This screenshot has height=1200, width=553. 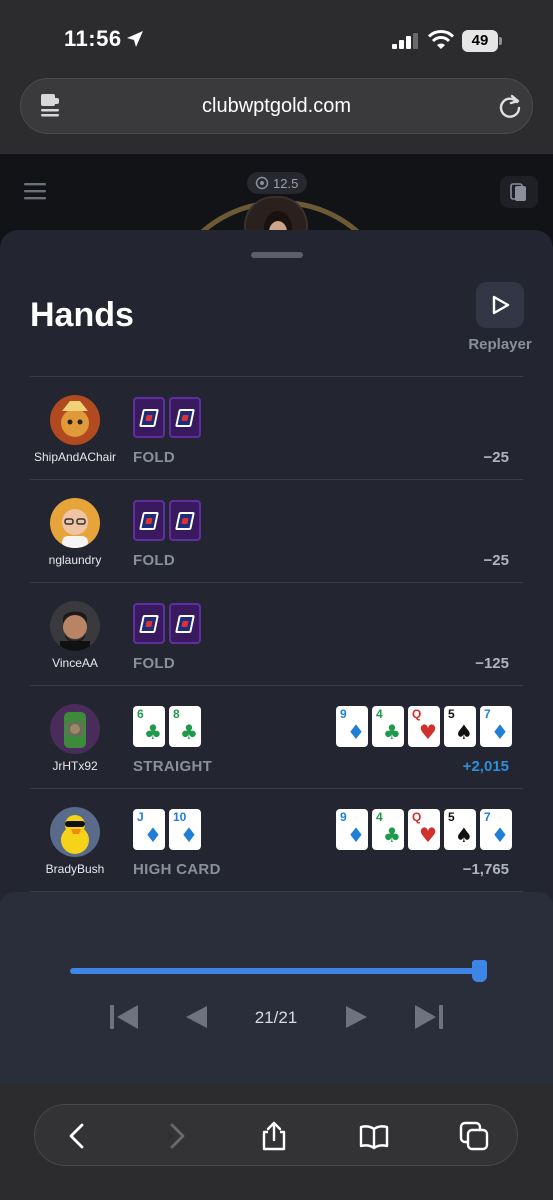 I want to click on skip-to-start-icon, so click(x=124, y=1017).